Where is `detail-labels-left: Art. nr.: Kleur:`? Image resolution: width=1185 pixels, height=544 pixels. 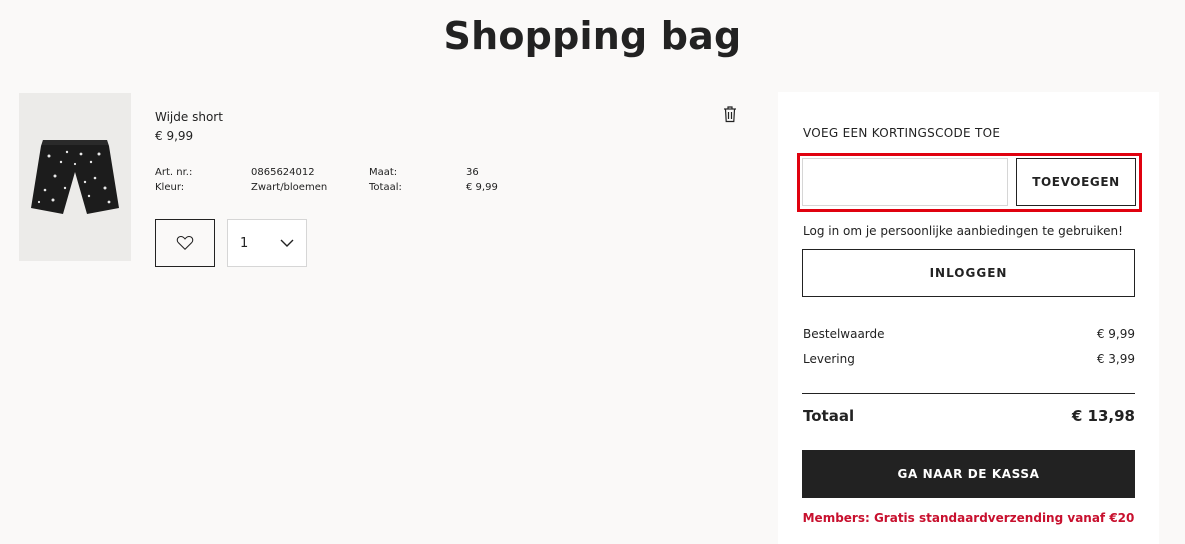
detail-labels-left: Art. nr.: Kleur: is located at coordinates (173, 180).